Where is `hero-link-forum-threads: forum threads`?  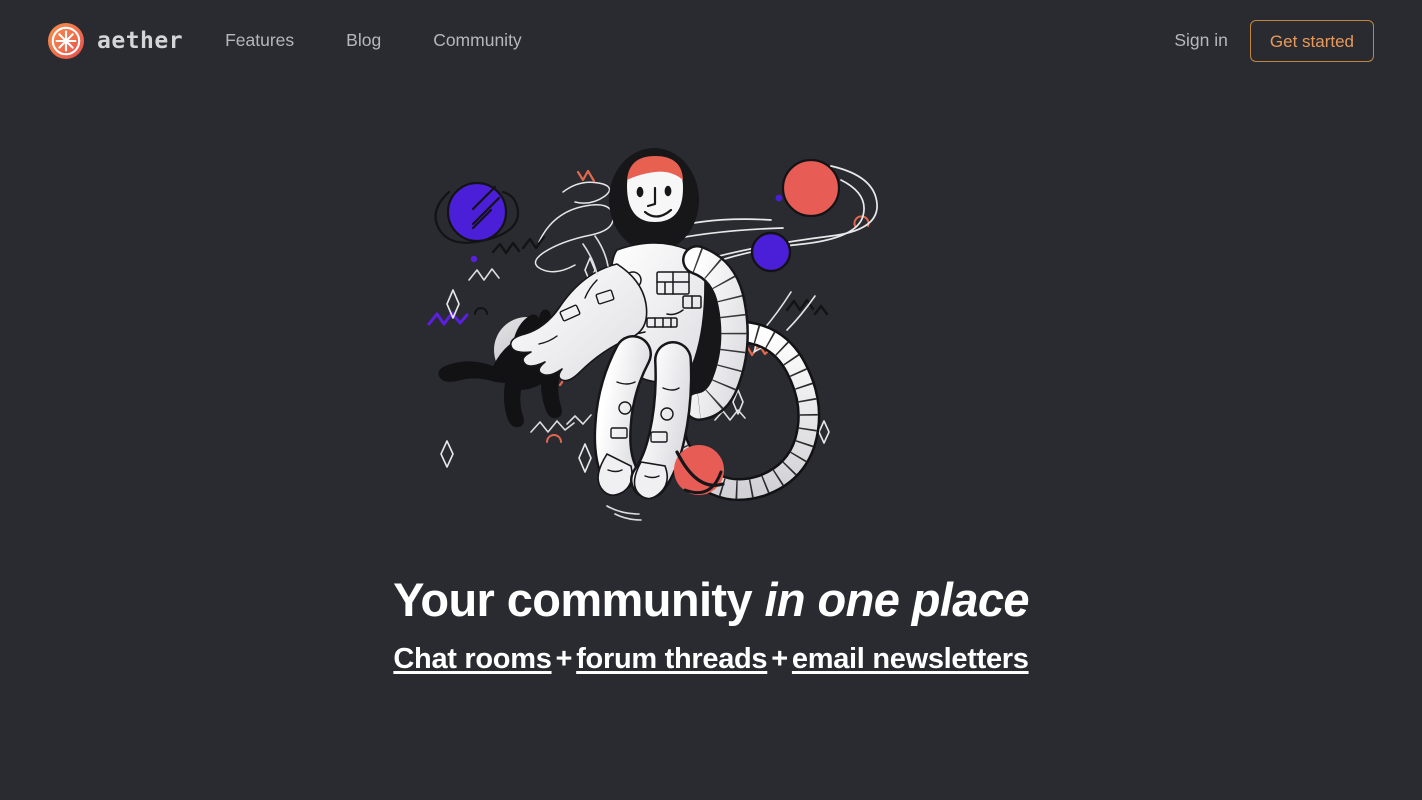 hero-link-forum-threads: forum threads is located at coordinates (671, 659).